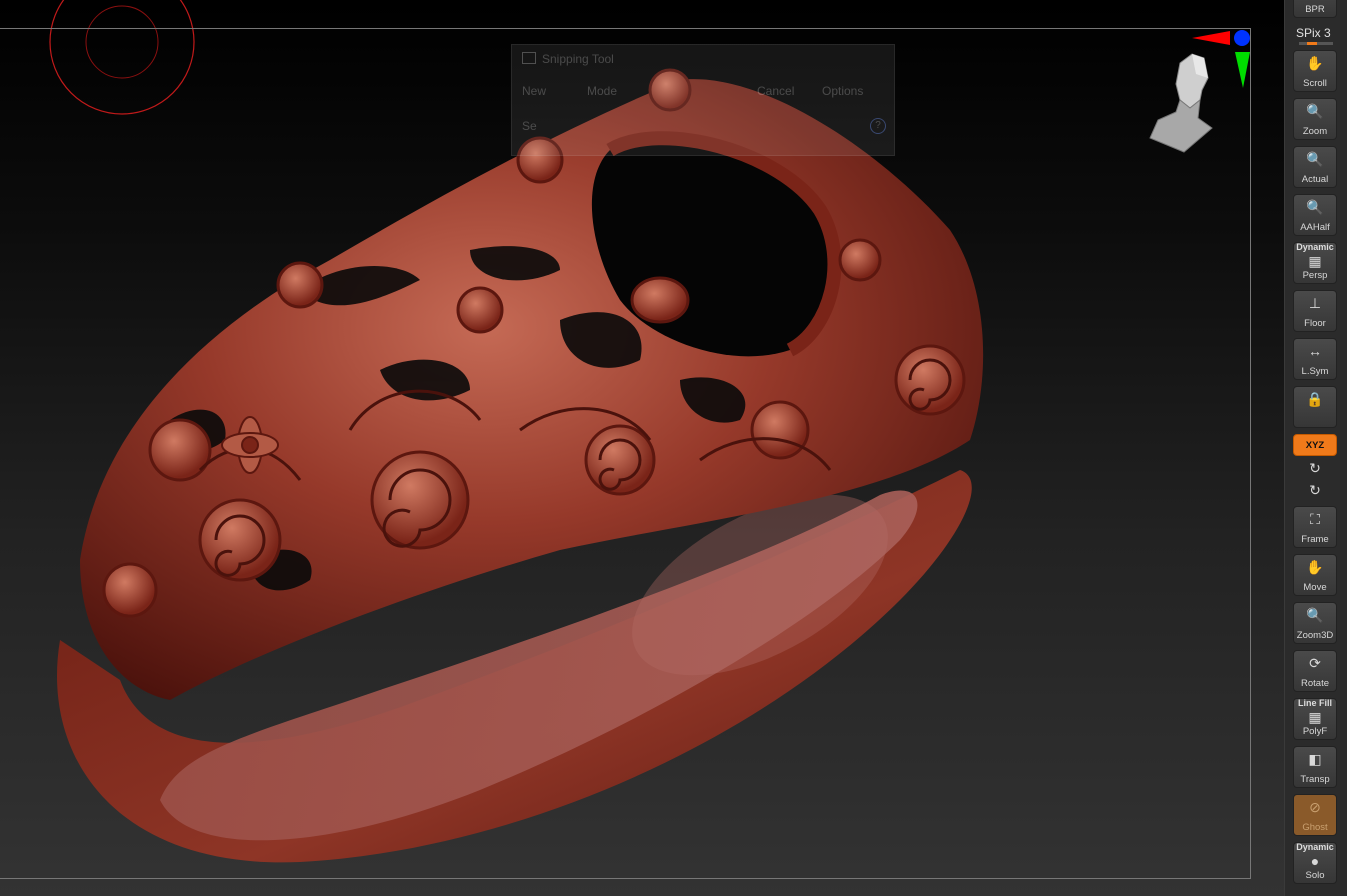 The height and width of the screenshot is (896, 1347). What do you see at coordinates (1242, 38) in the screenshot?
I see `z-axis-dot` at bounding box center [1242, 38].